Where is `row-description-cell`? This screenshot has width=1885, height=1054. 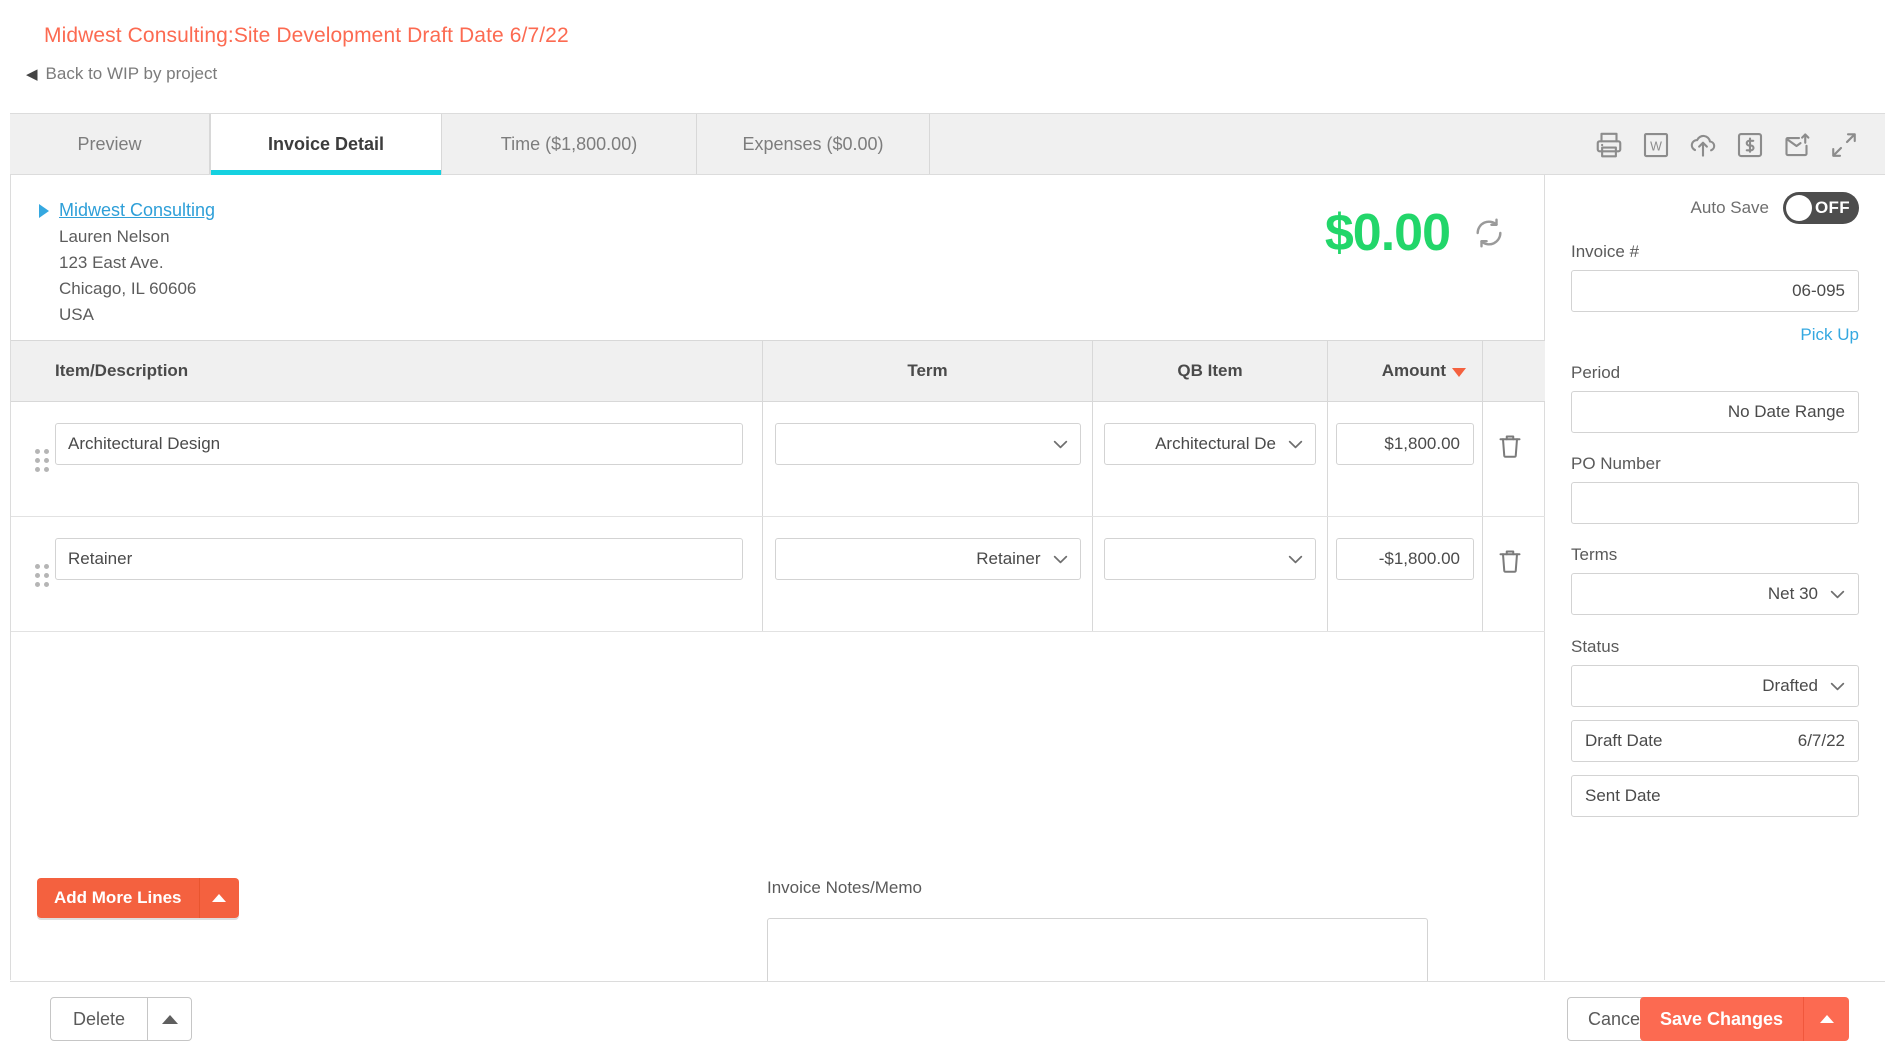
row-description-cell is located at coordinates (387, 574).